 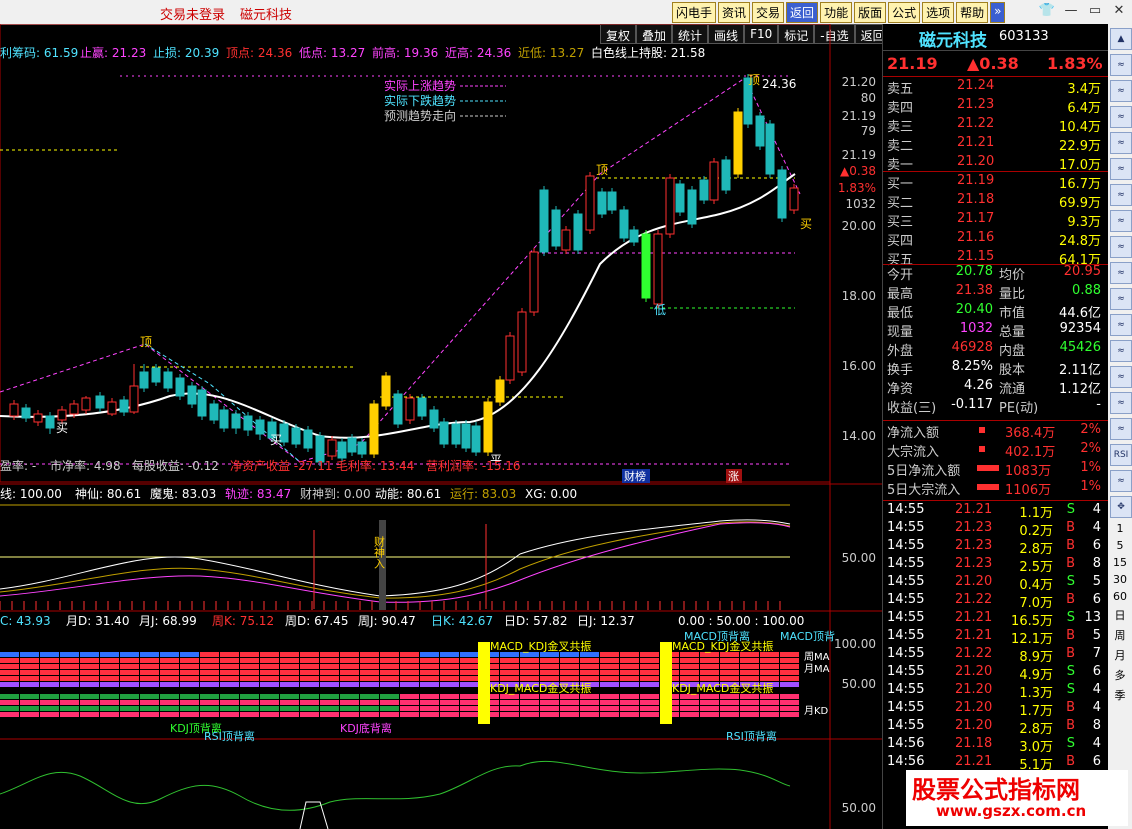 I want to click on menu-item-9: », so click(x=998, y=12).